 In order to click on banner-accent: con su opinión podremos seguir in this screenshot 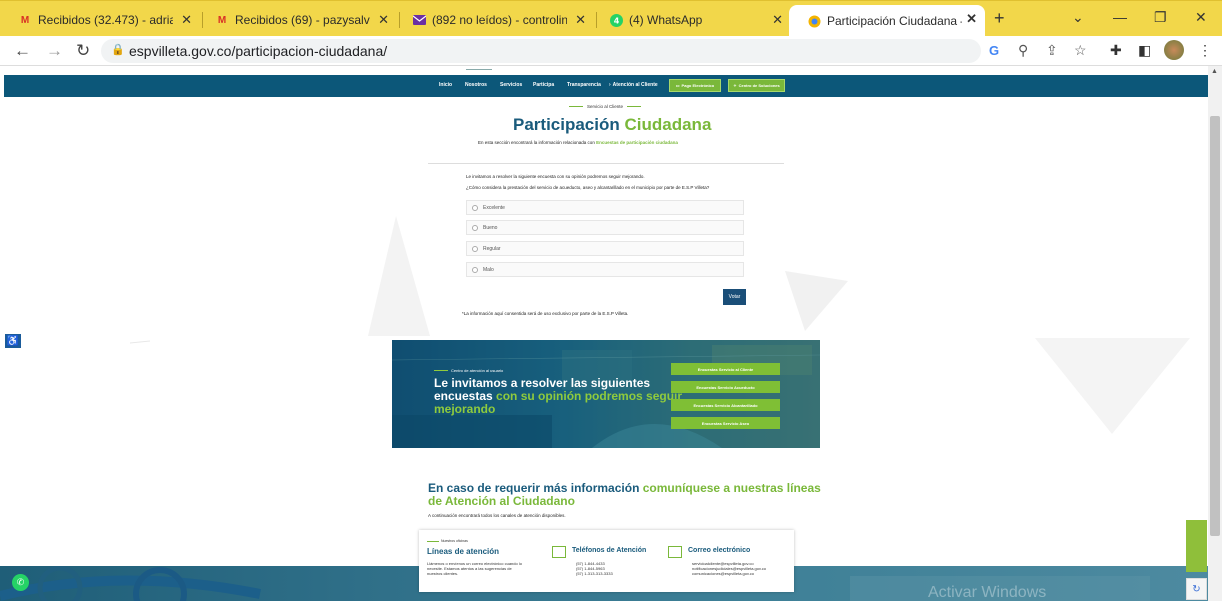, I will do `click(589, 396)`.